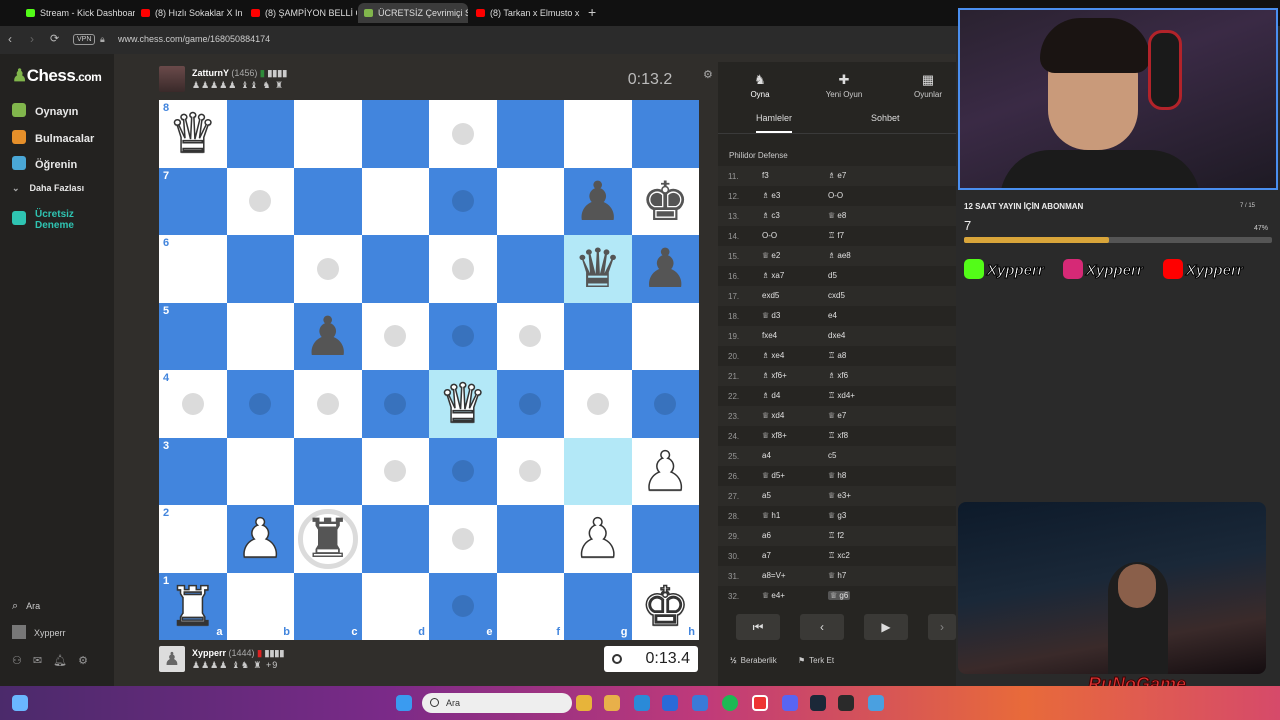  I want to click on next-move-button: ▶, so click(886, 627).